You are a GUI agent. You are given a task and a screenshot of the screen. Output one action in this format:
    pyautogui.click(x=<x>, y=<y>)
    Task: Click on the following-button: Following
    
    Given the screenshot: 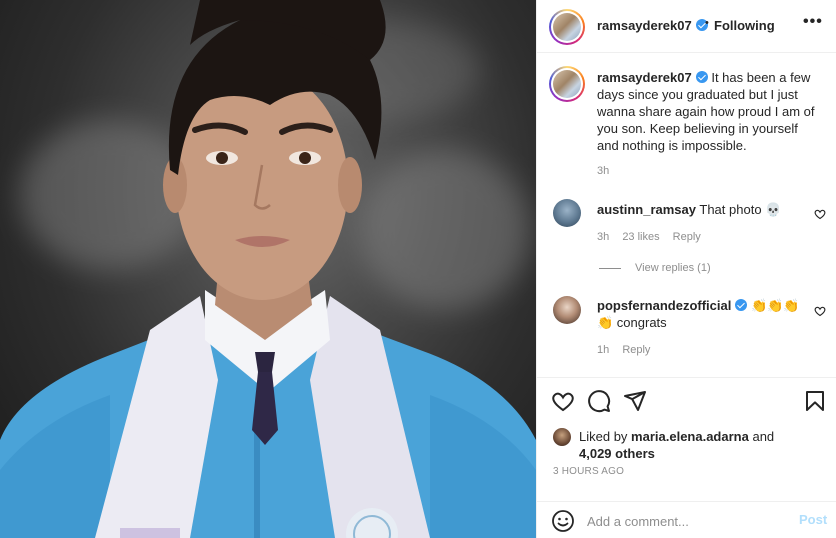 What is the action you would take?
    pyautogui.click(x=744, y=25)
    